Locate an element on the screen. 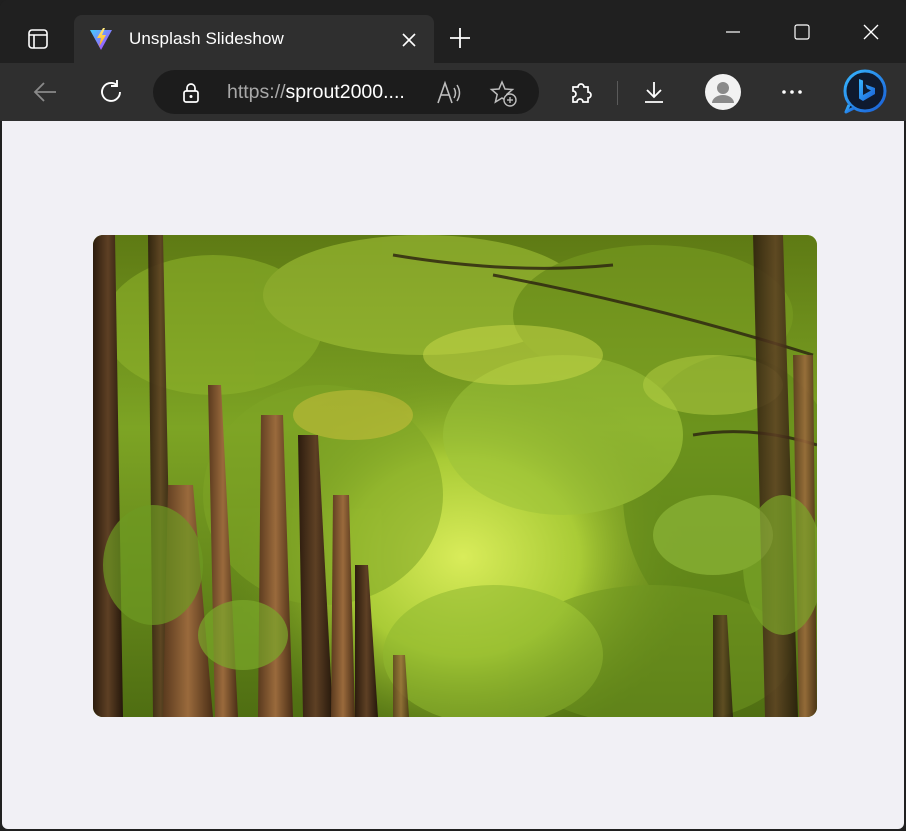 This screenshot has height=831, width=906. extensions-button is located at coordinates (582, 92).